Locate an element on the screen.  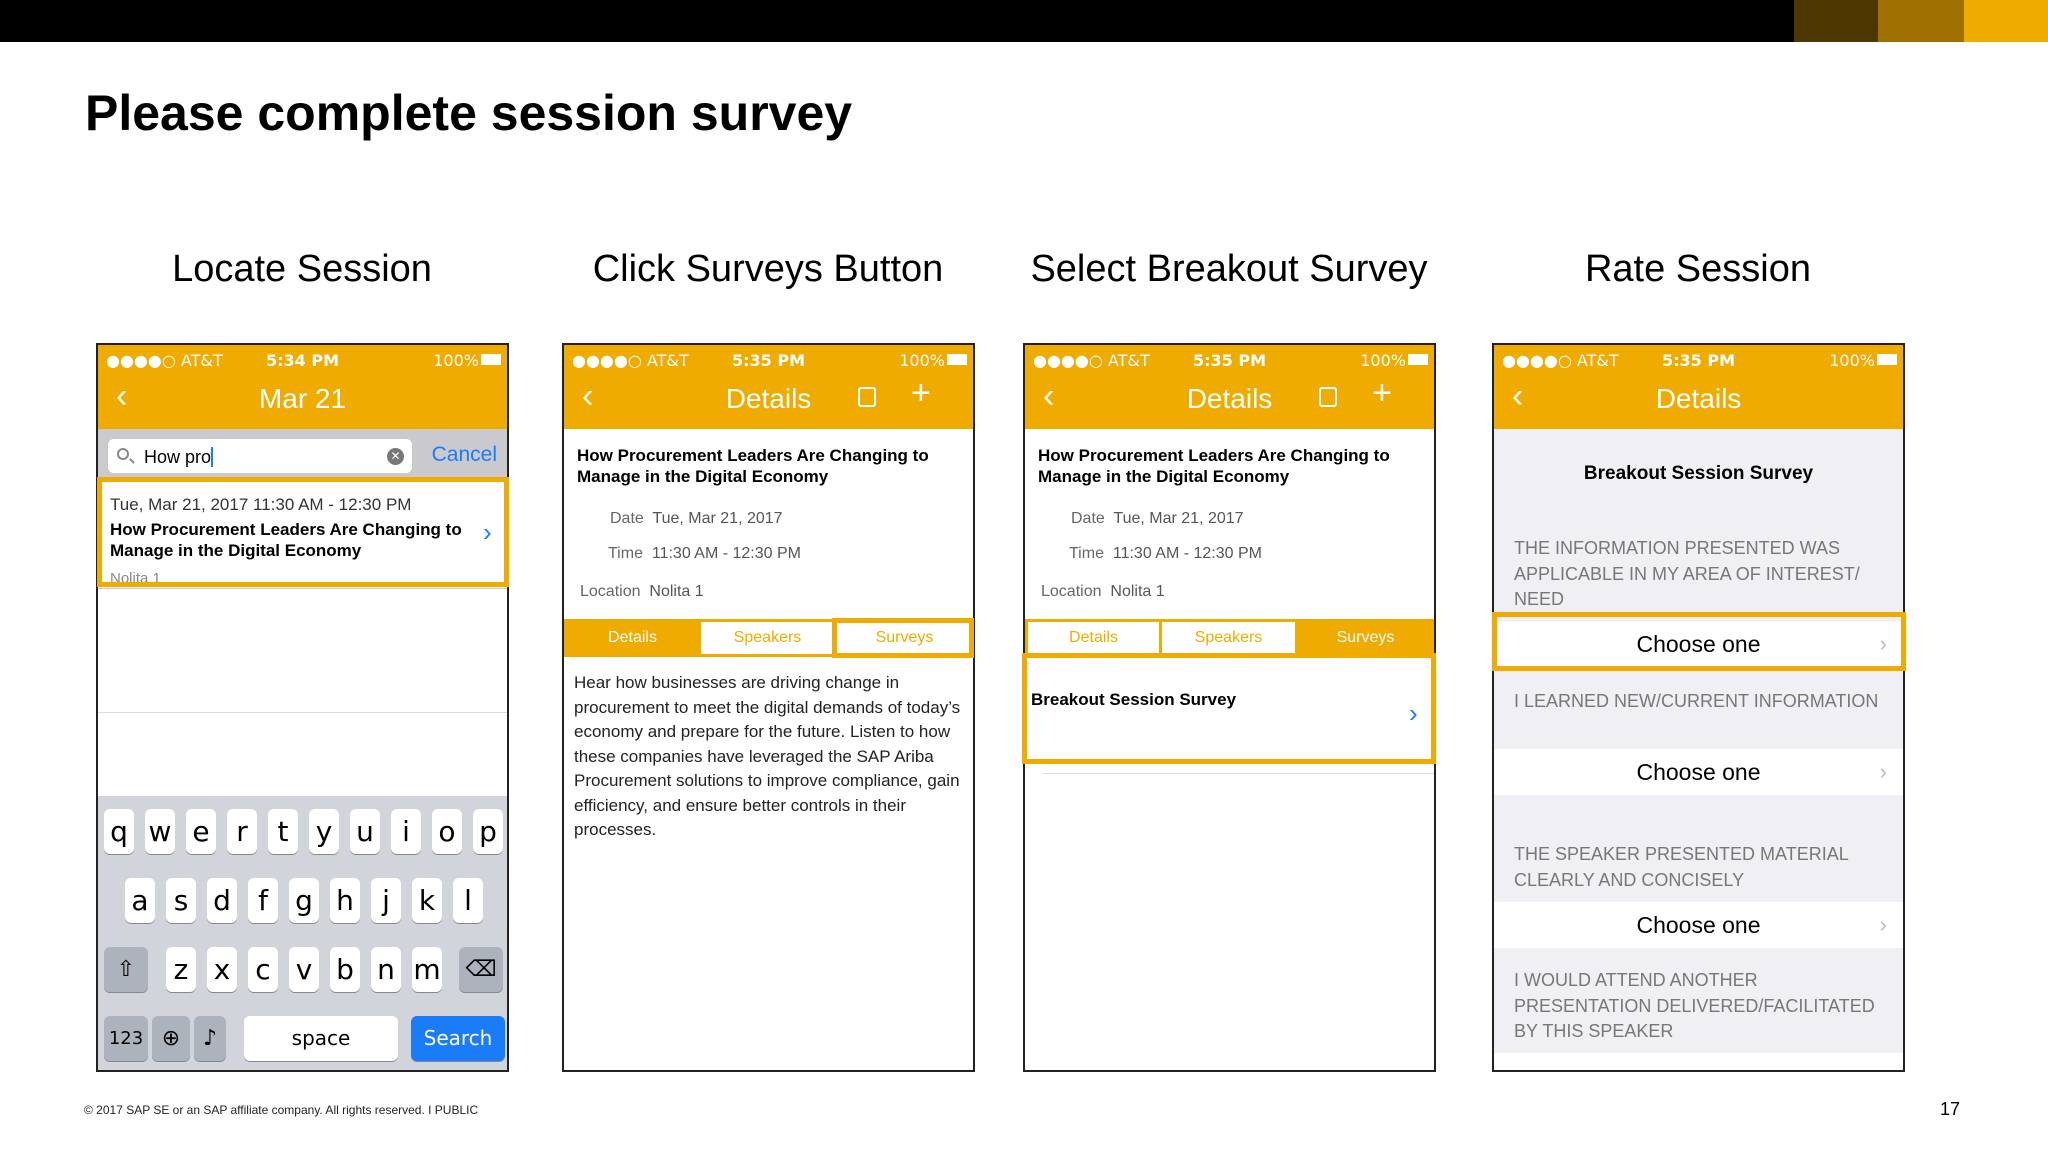
highlight-choose-one is located at coordinates (1699, 641).